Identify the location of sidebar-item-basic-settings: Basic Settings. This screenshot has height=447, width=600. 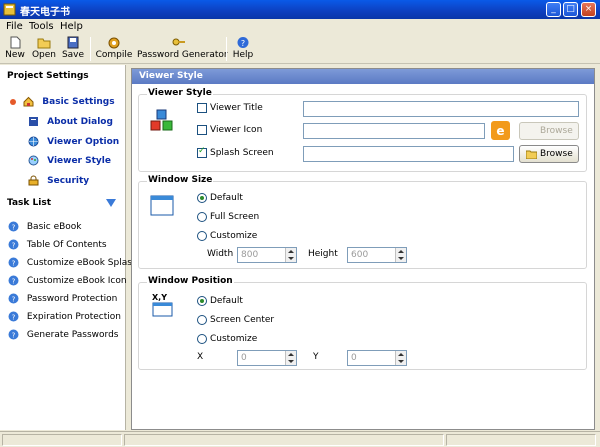
(62, 101).